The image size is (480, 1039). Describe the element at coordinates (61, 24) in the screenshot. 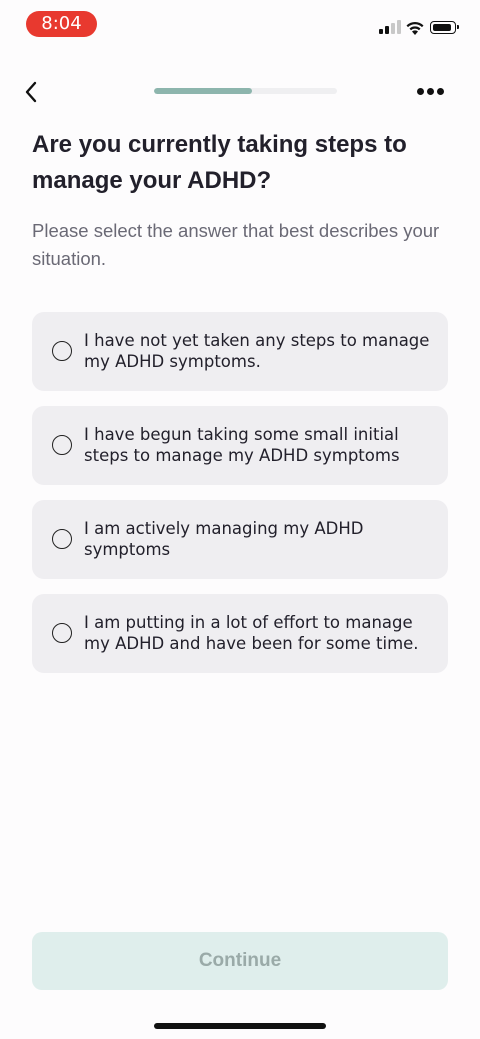

I see `status-time: 8:04` at that location.